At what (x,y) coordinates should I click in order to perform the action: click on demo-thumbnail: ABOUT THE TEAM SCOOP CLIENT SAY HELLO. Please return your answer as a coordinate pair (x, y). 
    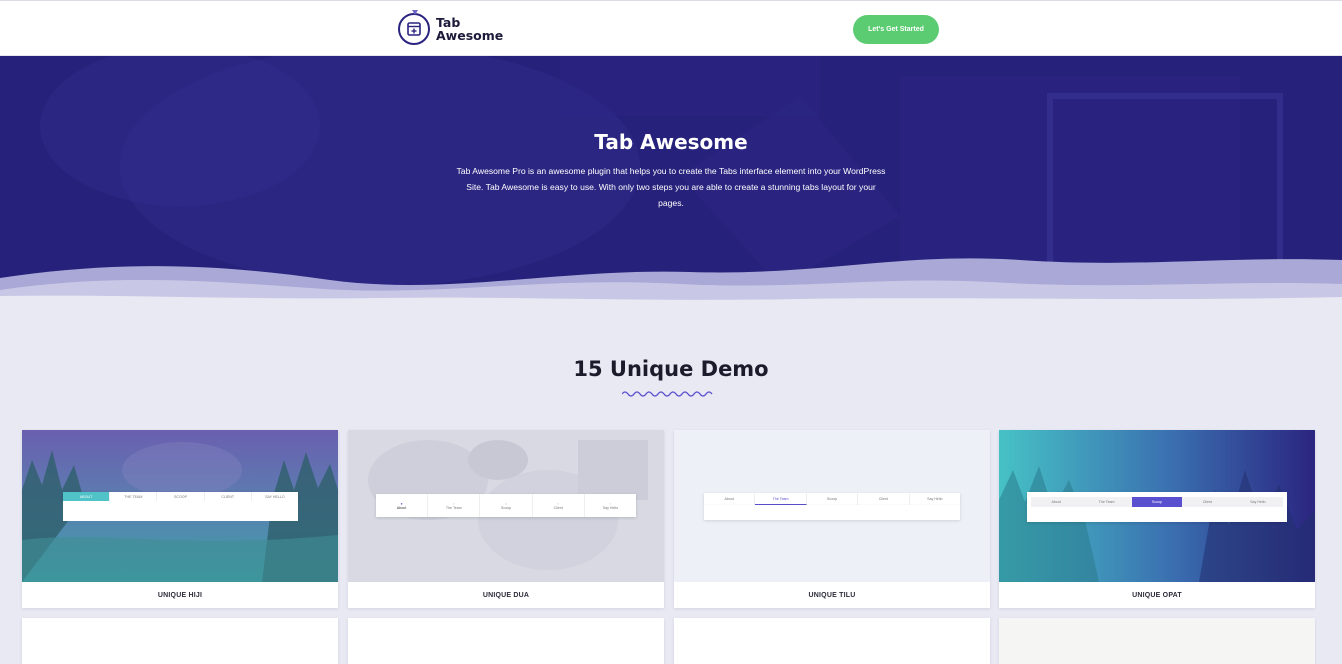
    Looking at the image, I should click on (180, 506).